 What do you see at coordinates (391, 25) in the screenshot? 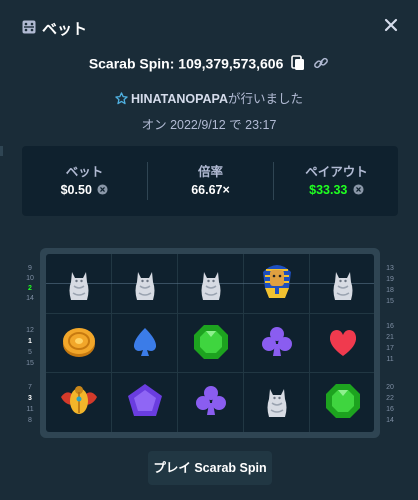
I see `close-icon` at bounding box center [391, 25].